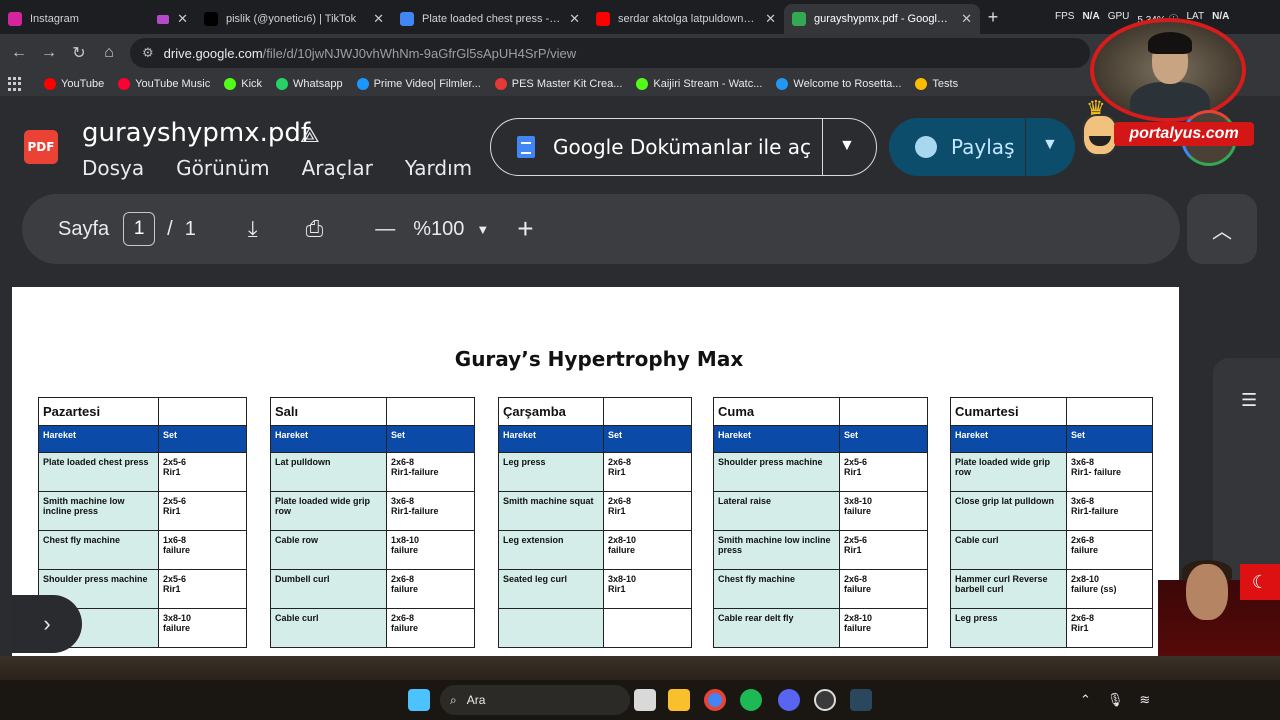 This screenshot has height=720, width=1280. I want to click on collapse-header-button: ︿, so click(1222, 229).